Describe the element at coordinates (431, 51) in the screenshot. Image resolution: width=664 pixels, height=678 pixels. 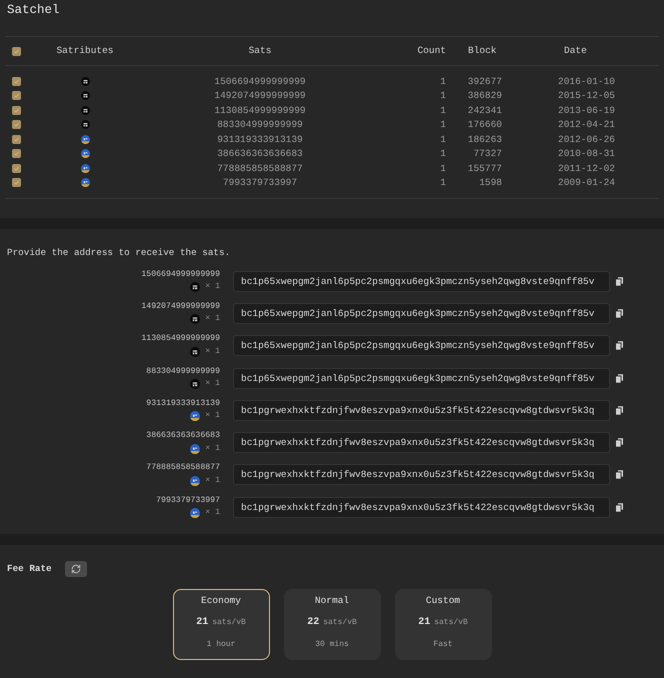
I see `column-header: Count` at that location.